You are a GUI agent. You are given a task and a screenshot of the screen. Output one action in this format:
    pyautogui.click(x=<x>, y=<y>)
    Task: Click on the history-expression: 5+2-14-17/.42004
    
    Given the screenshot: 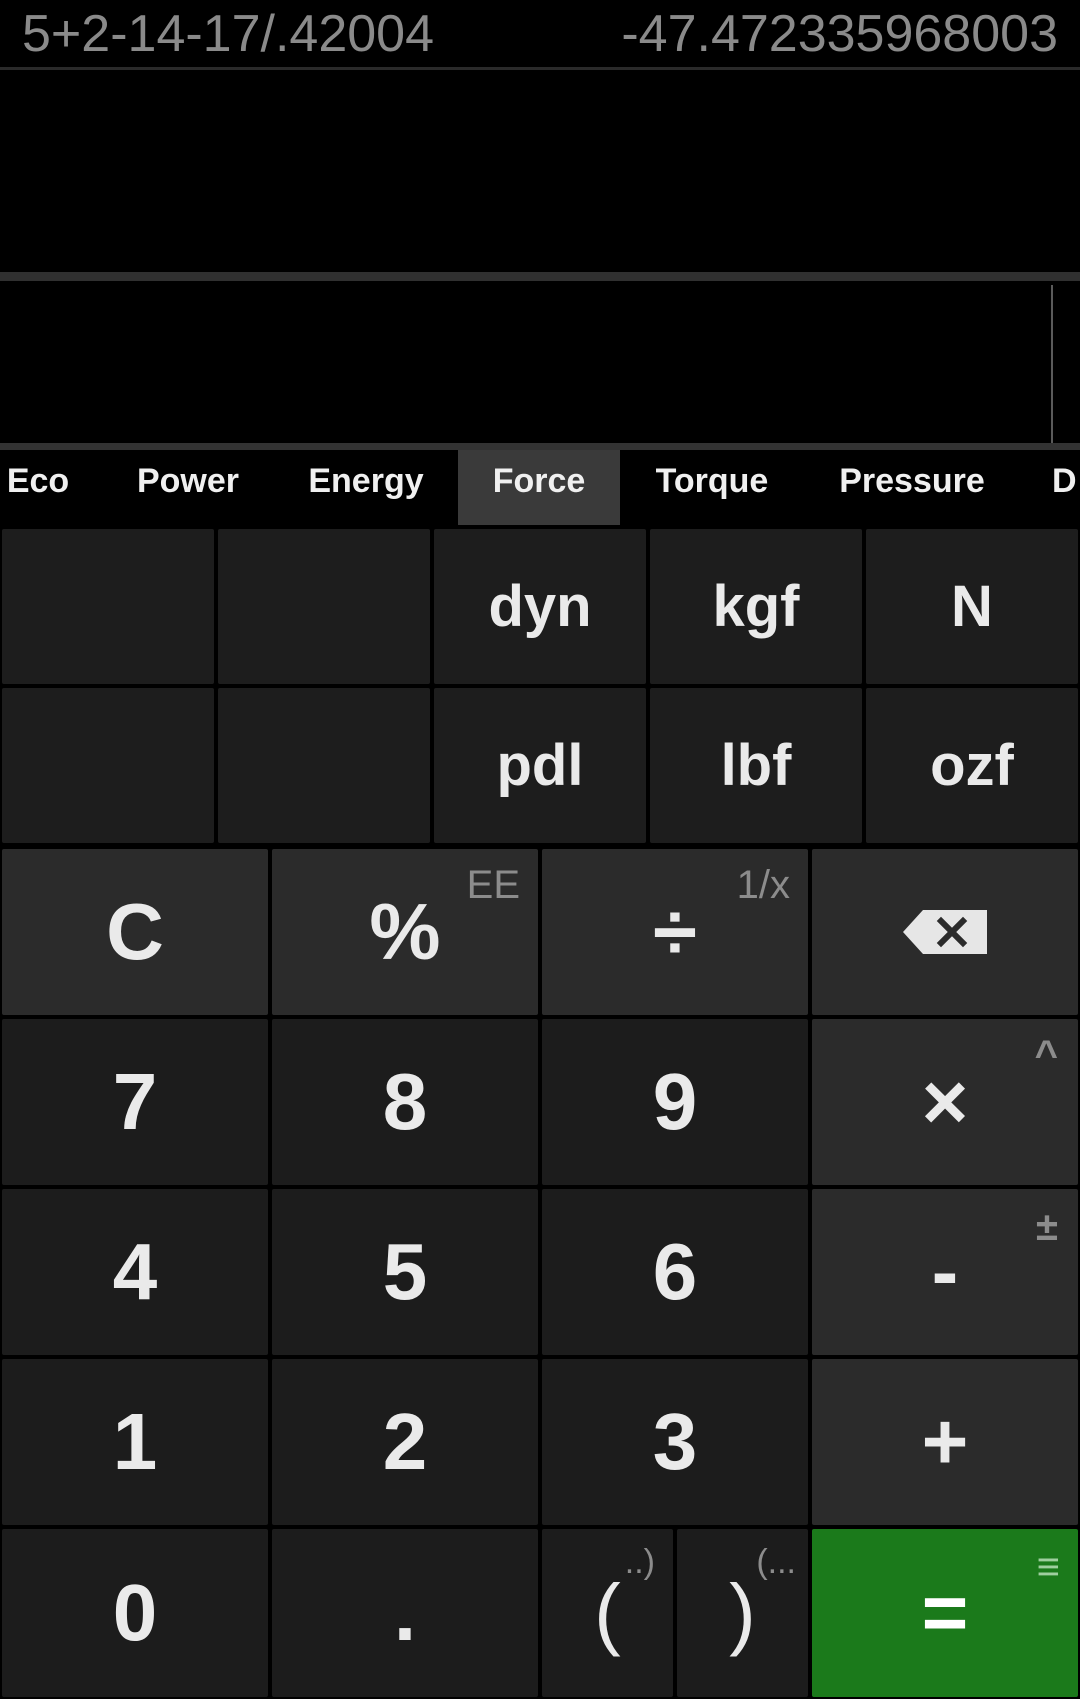 What is the action you would take?
    pyautogui.click(x=228, y=34)
    